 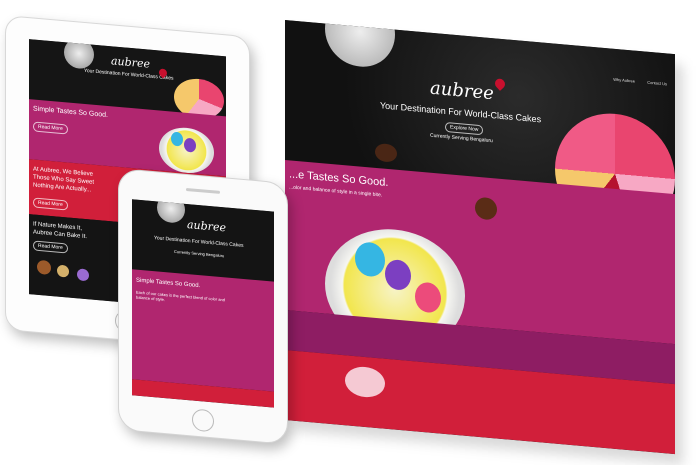 What do you see at coordinates (50, 247) in the screenshot?
I see `tablet-read-more-3: Read More` at bounding box center [50, 247].